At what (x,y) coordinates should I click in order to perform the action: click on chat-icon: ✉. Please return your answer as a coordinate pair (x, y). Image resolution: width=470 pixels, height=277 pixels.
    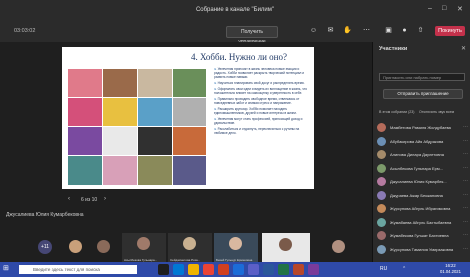
    Looking at the image, I should click on (330, 31).